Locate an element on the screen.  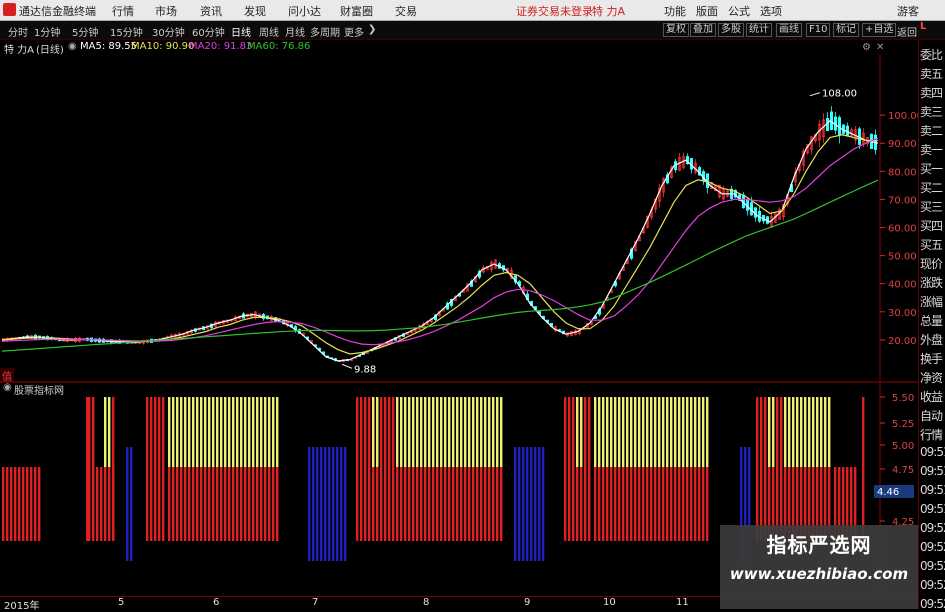
tab-daily: 日线 is located at coordinates (241, 31).